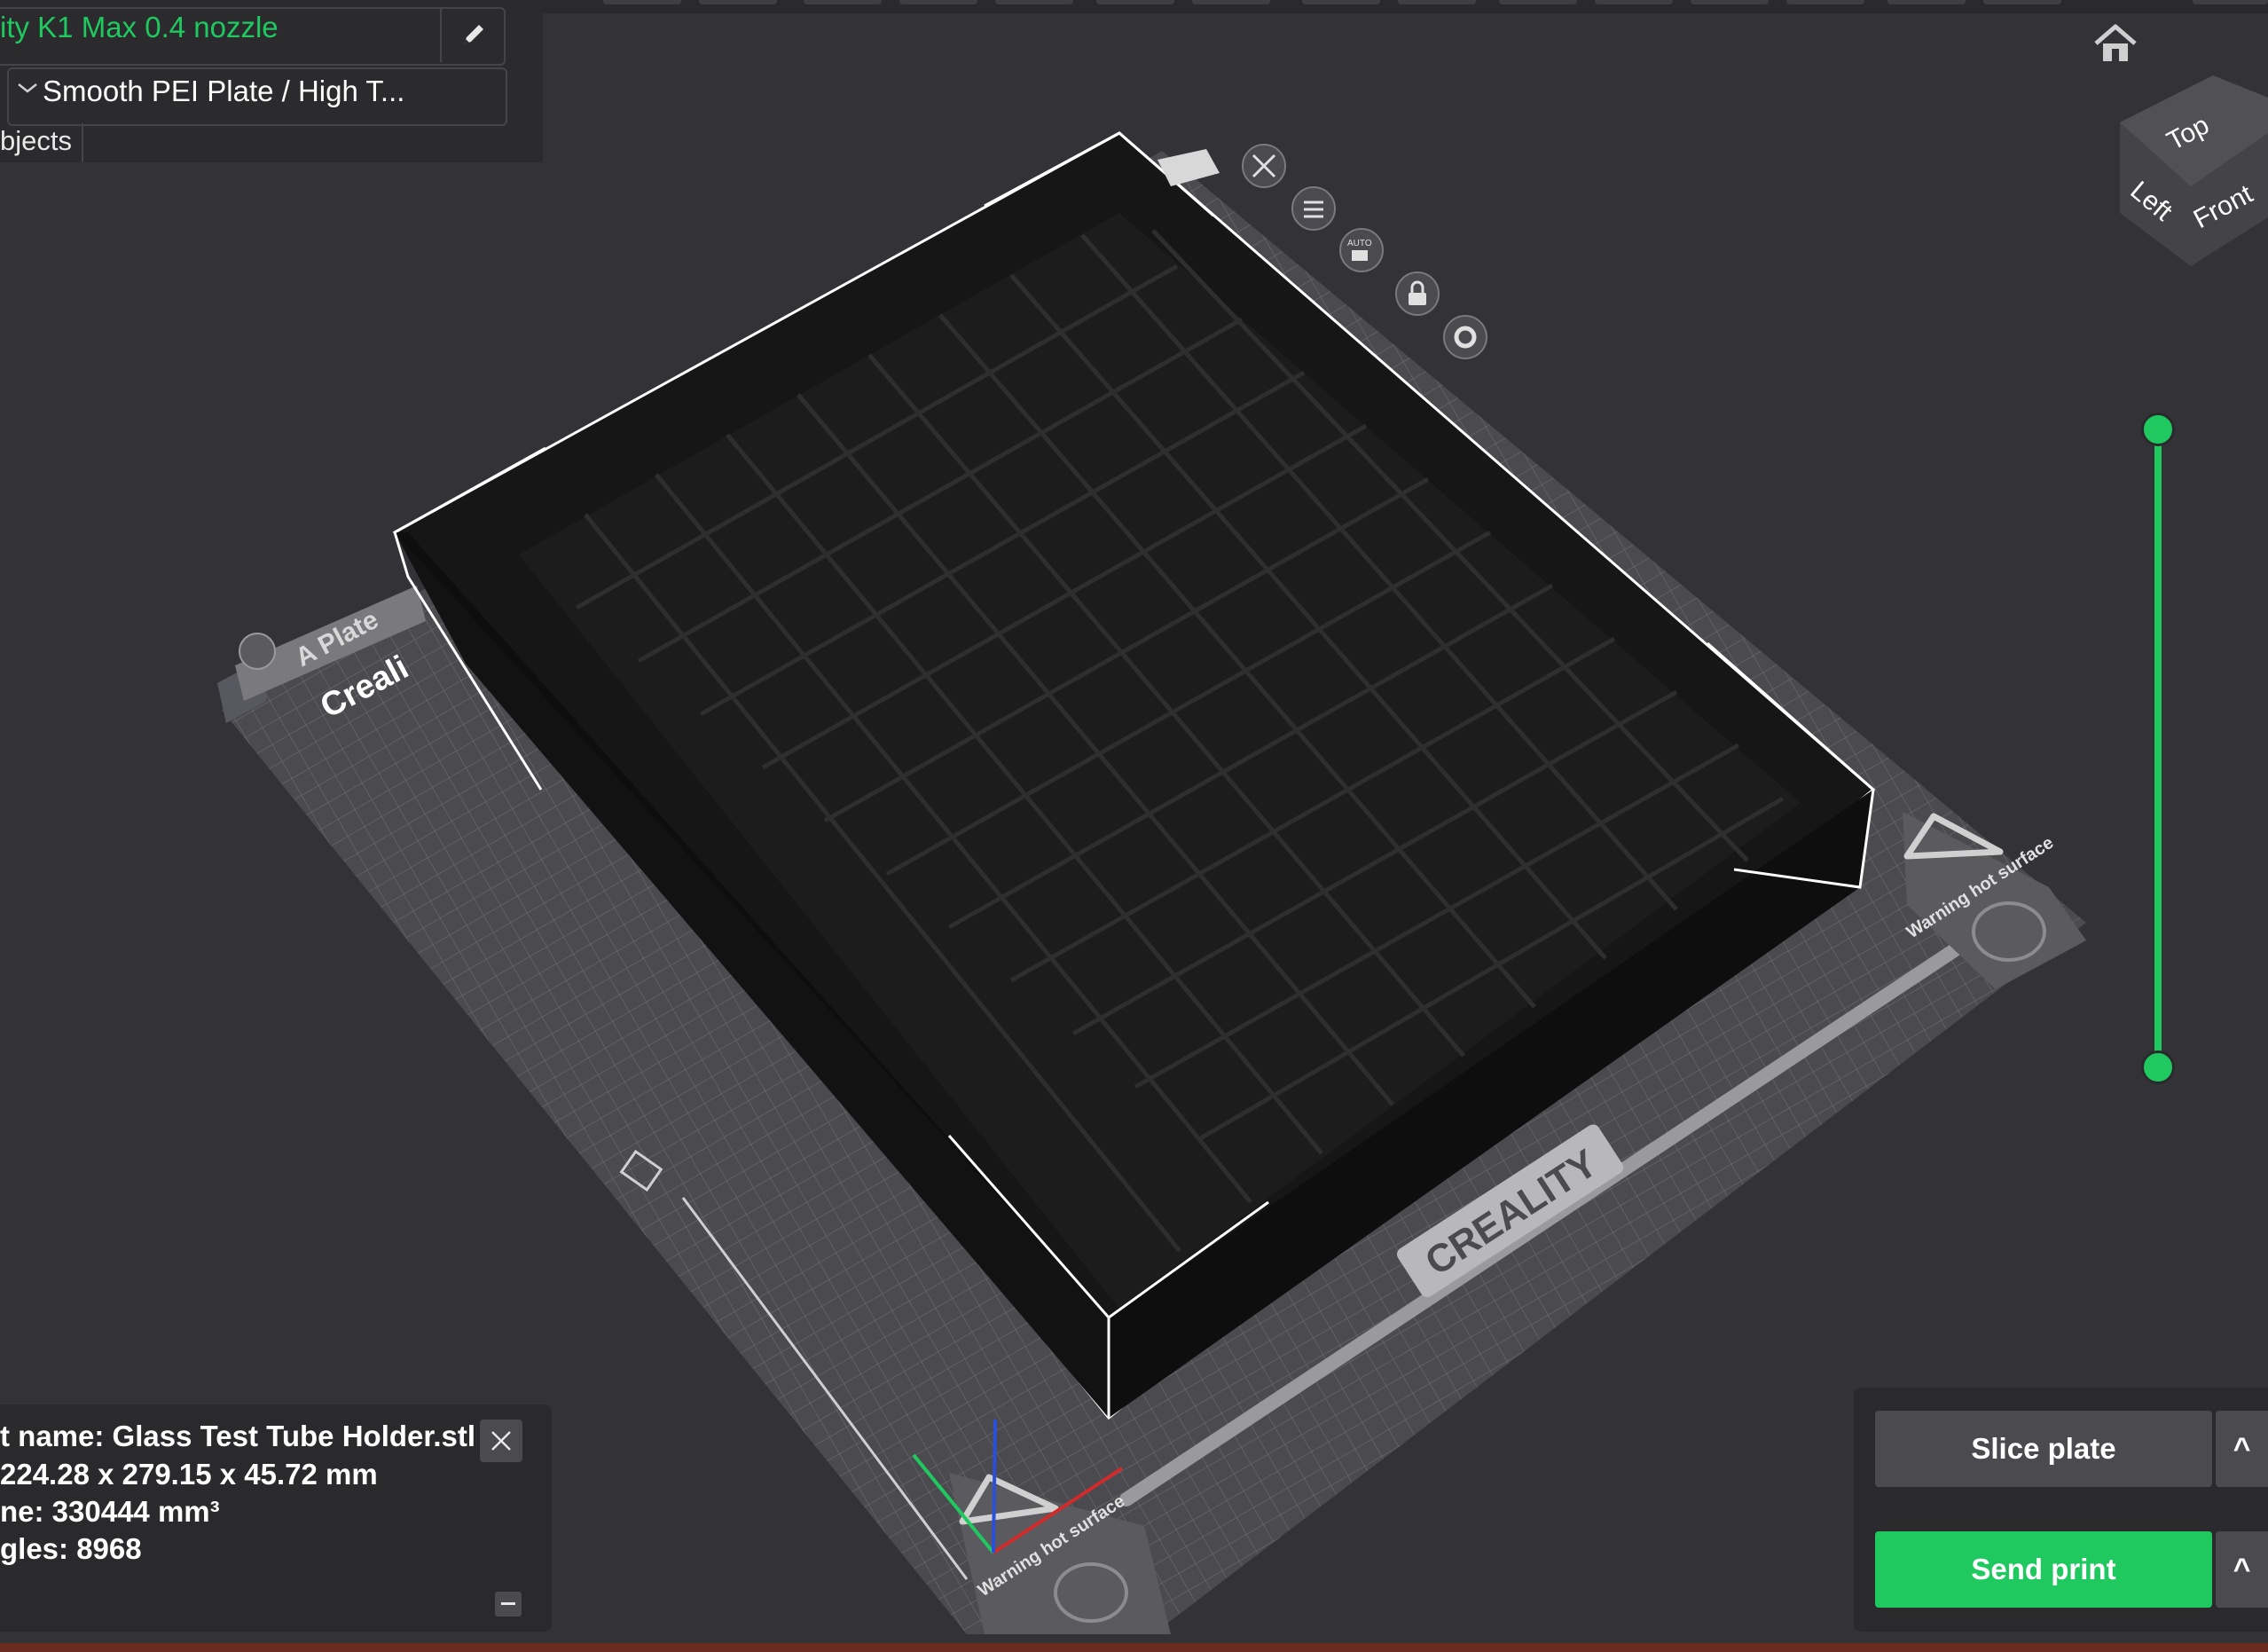  Describe the element at coordinates (2158, 429) in the screenshot. I see `layer-slider-top-handle` at that location.